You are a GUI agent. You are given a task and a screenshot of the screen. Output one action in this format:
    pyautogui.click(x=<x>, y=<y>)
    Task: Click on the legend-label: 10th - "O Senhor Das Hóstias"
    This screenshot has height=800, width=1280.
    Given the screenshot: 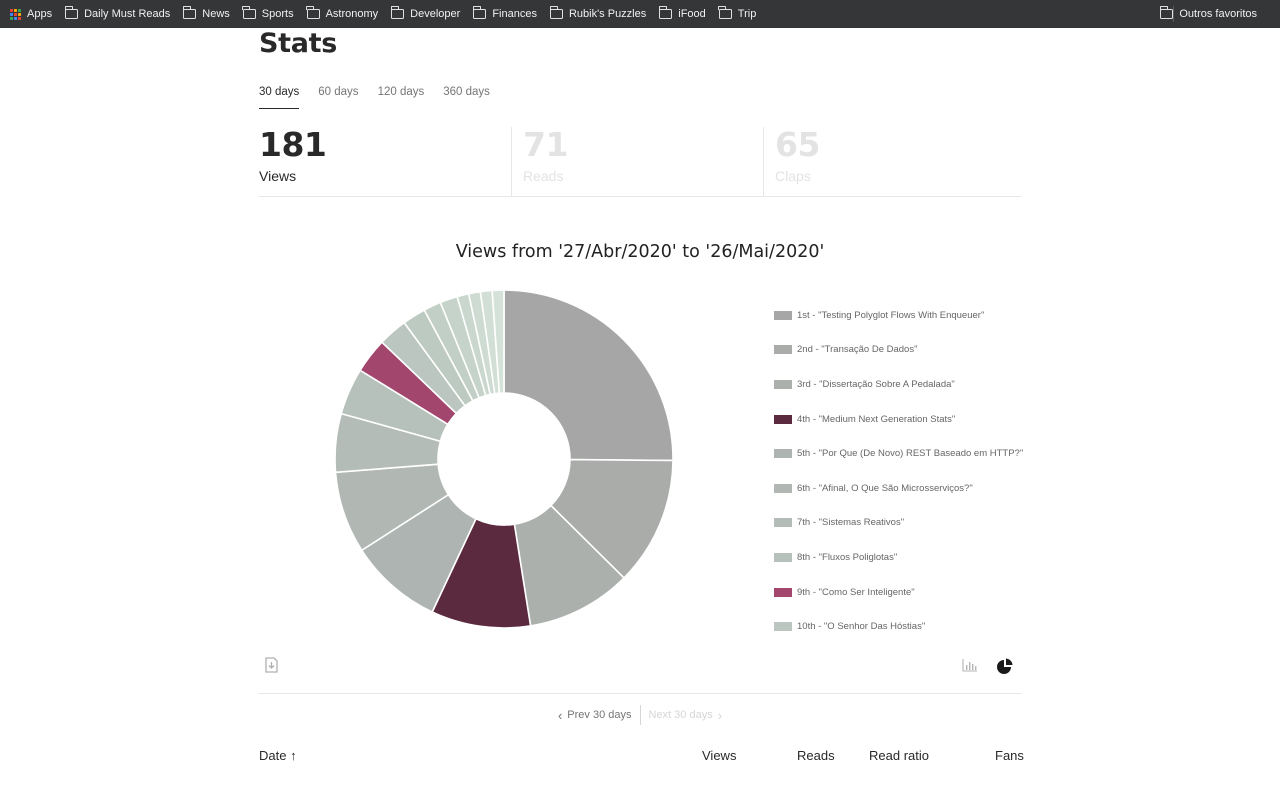 What is the action you would take?
    pyautogui.click(x=861, y=627)
    